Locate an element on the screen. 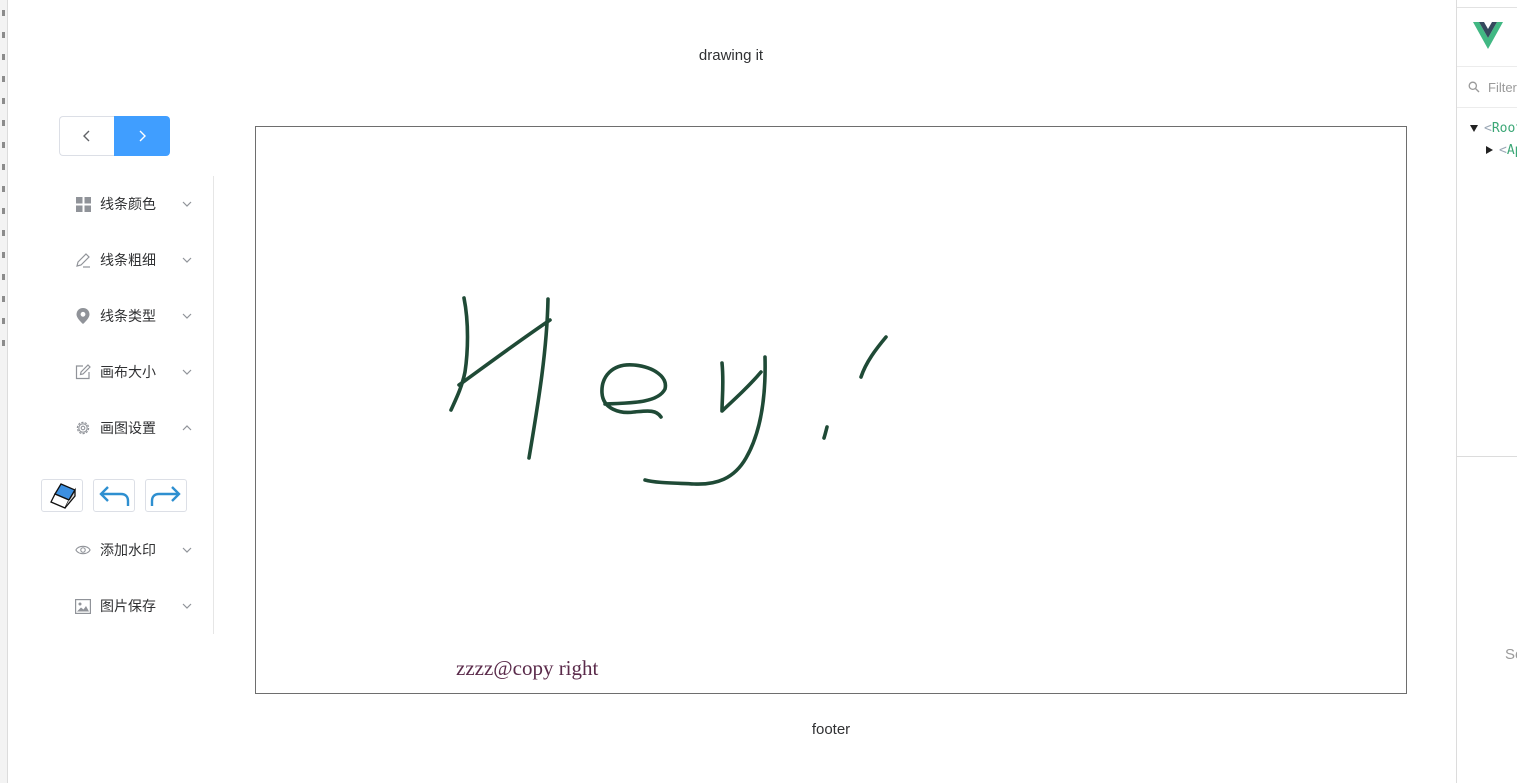  eraser-icon is located at coordinates (63, 495).